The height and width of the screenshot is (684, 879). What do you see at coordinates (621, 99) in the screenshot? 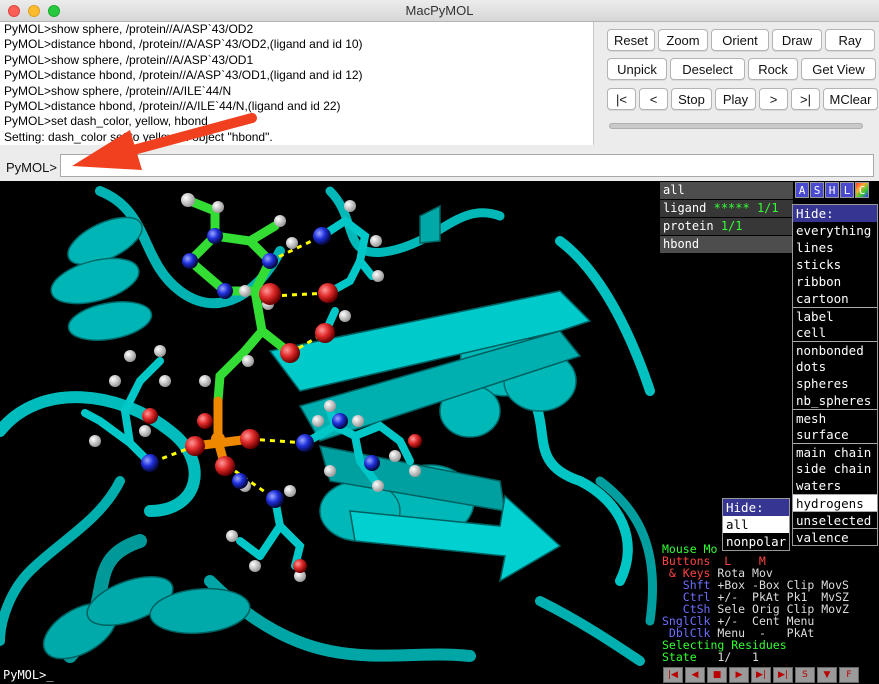
I see `first-frame-button: |<` at bounding box center [621, 99].